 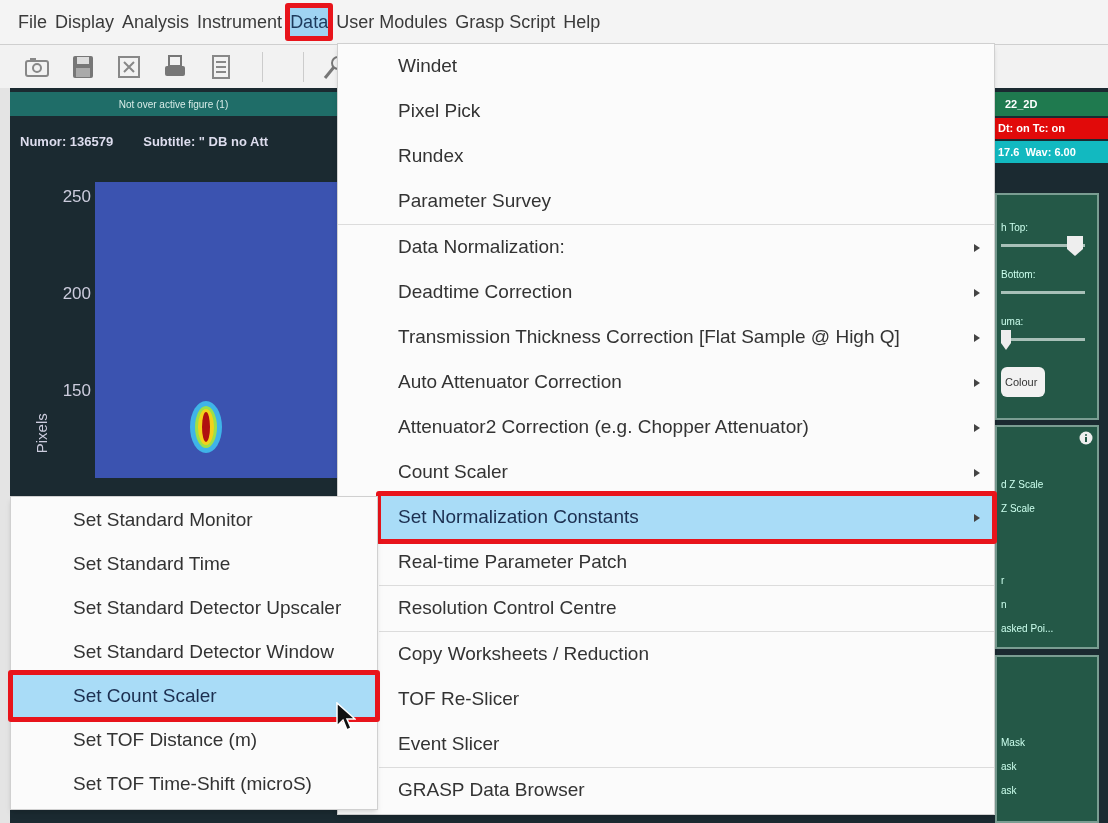 I want to click on status-message: Not over active figure (1), so click(x=173, y=104).